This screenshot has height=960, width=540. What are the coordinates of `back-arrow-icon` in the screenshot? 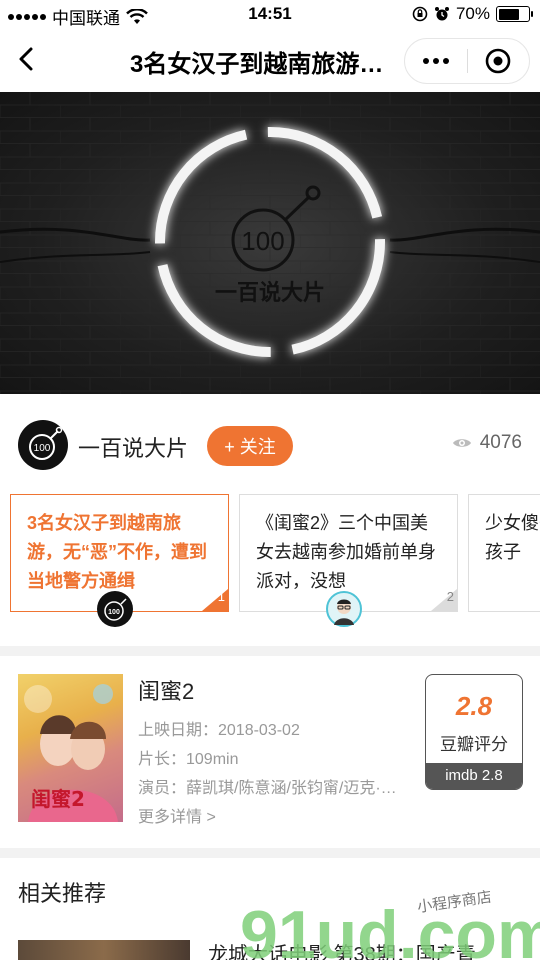 It's located at (26, 59).